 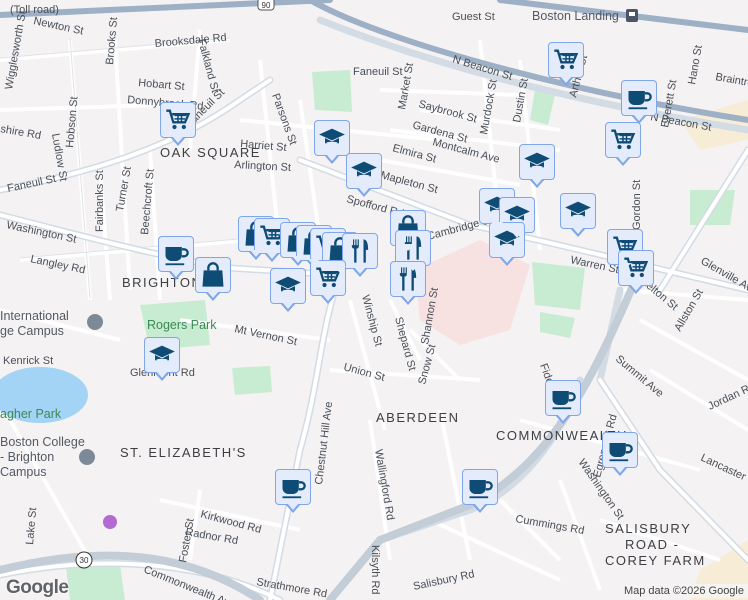 I want to click on street-label: Brooksdale Rd, so click(x=190, y=41).